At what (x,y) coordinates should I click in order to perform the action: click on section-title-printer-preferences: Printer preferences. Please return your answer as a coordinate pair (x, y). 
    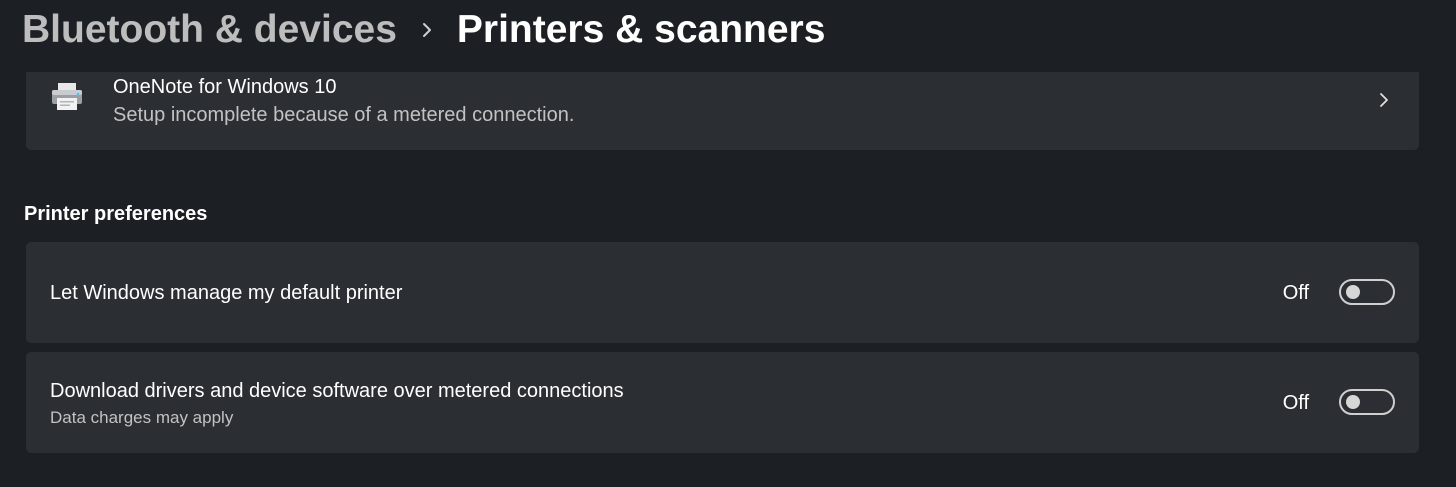
    Looking at the image, I should click on (116, 214).